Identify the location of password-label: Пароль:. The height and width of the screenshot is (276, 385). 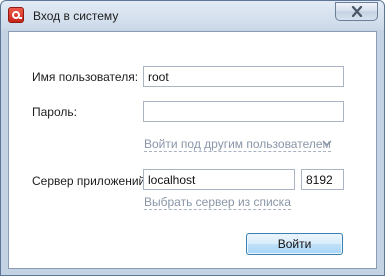
(54, 112).